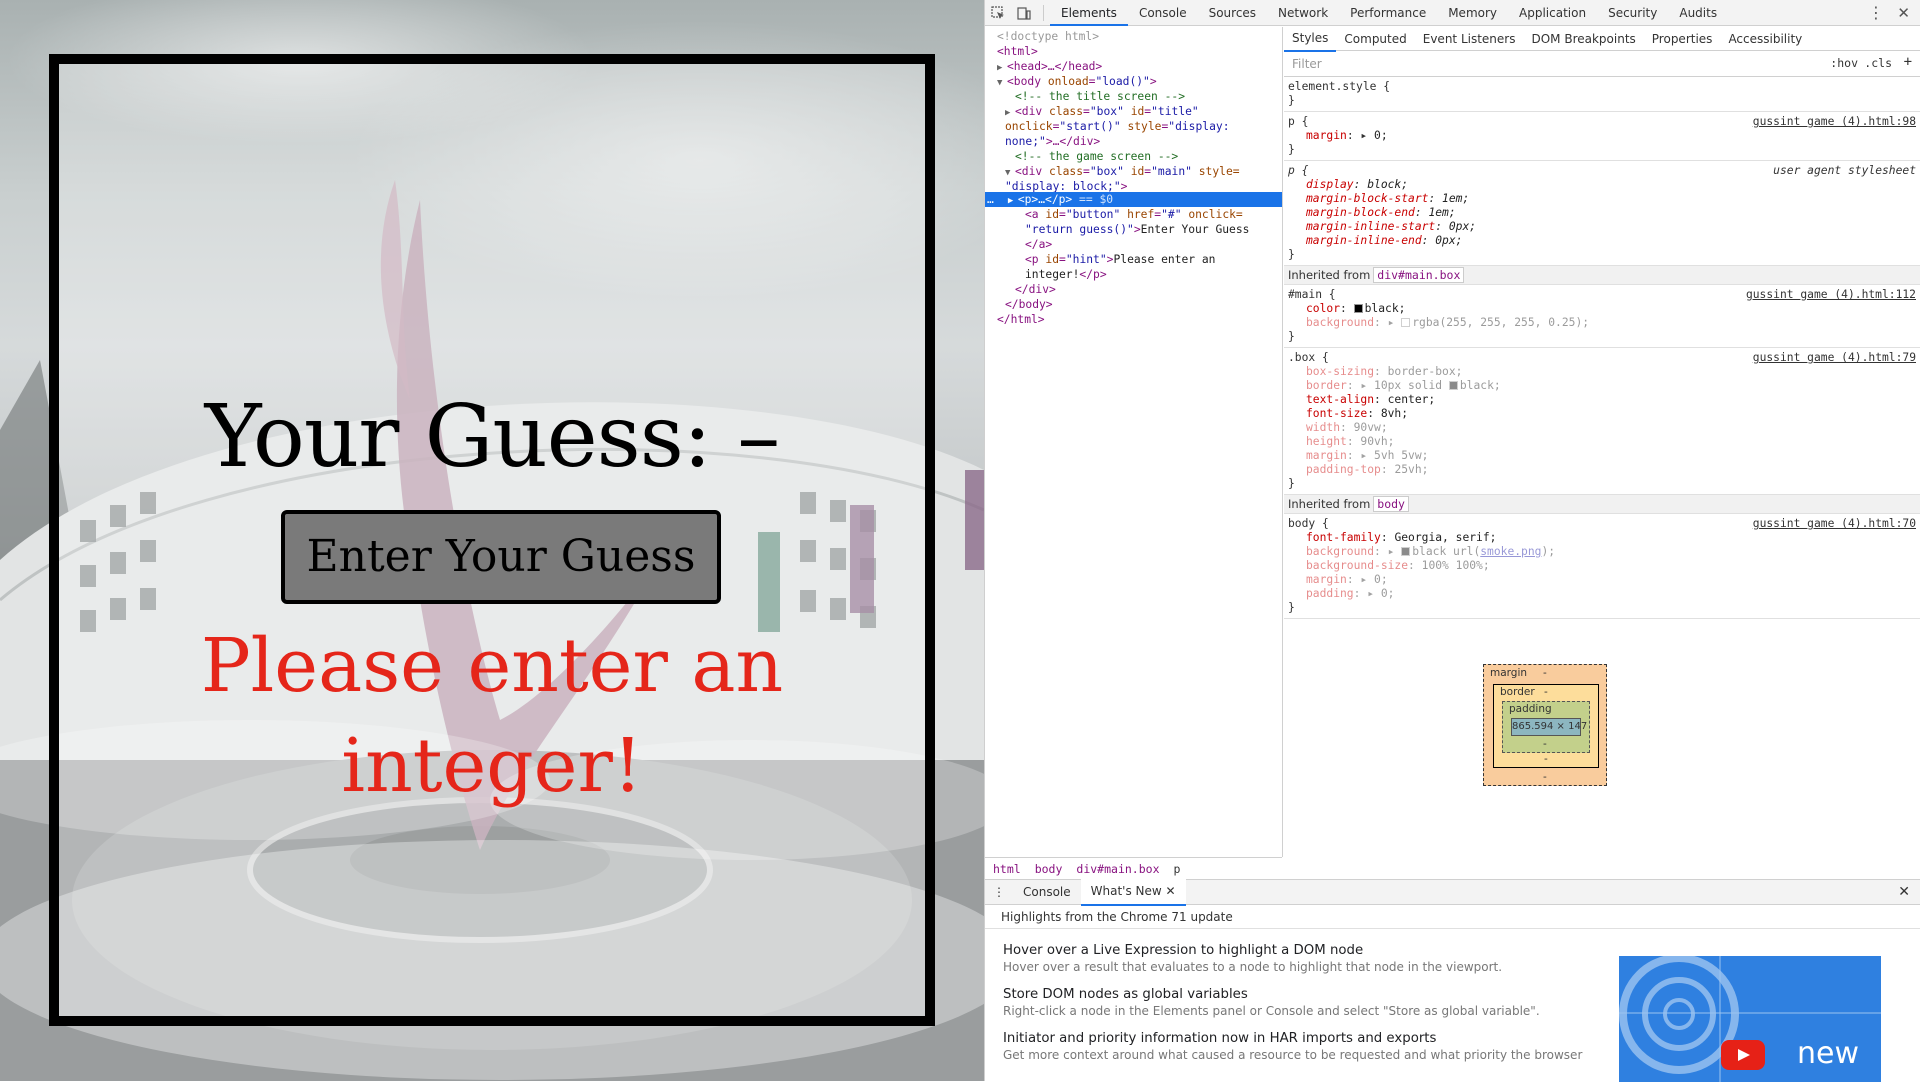 The height and width of the screenshot is (1082, 1920). Describe the element at coordinates (1602, 504) in the screenshot. I see `inherited-header-body: Inherited from body` at that location.